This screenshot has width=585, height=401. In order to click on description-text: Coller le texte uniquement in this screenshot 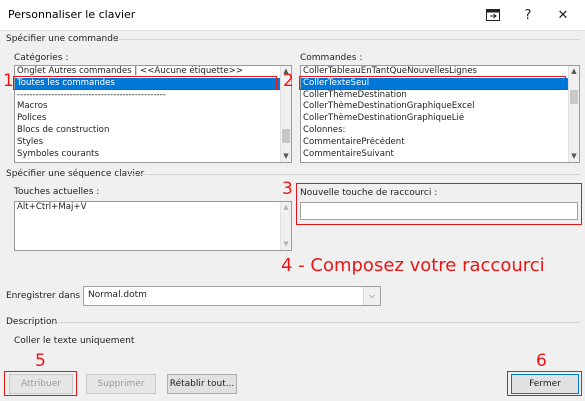, I will do `click(74, 341)`.